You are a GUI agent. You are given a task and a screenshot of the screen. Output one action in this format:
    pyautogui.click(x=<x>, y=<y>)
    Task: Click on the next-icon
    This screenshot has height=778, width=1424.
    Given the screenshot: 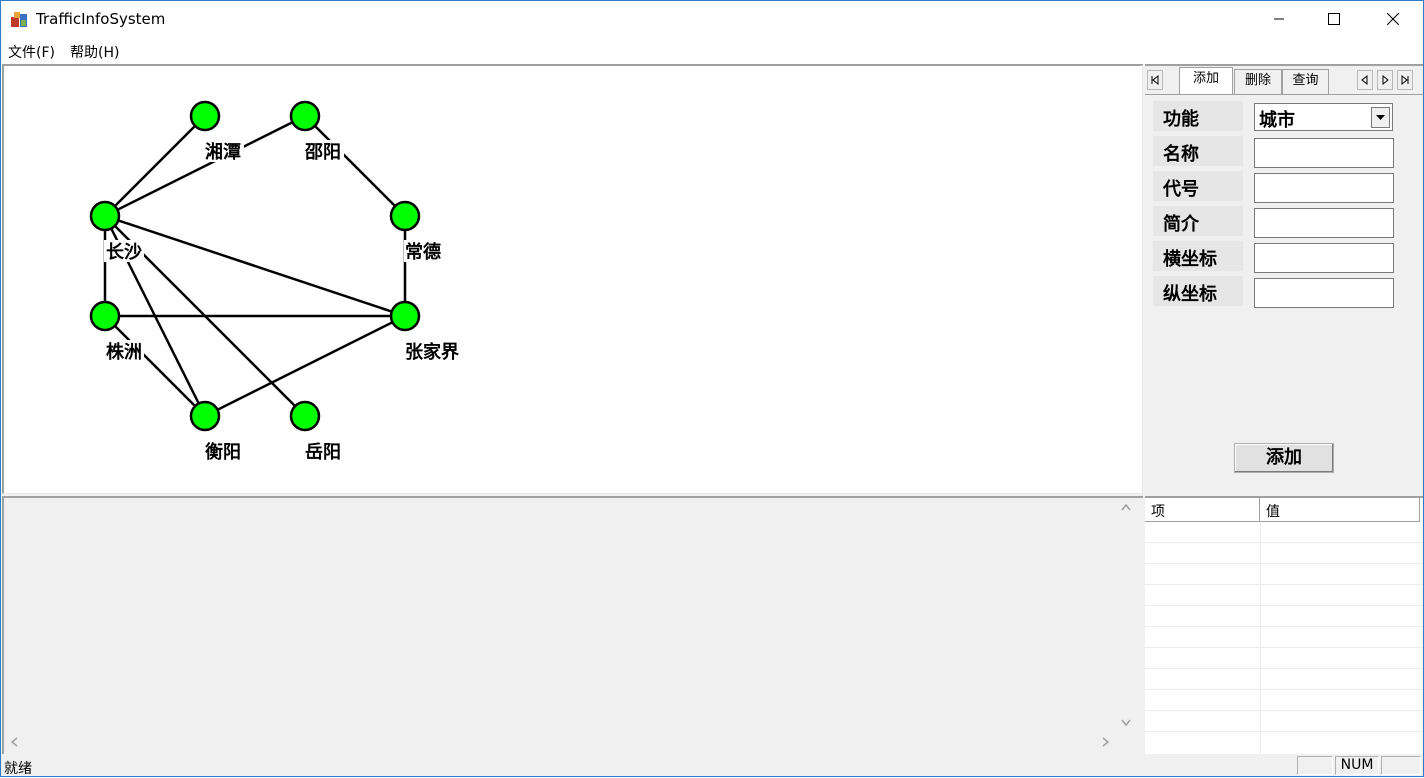 What is the action you would take?
    pyautogui.click(x=1385, y=80)
    